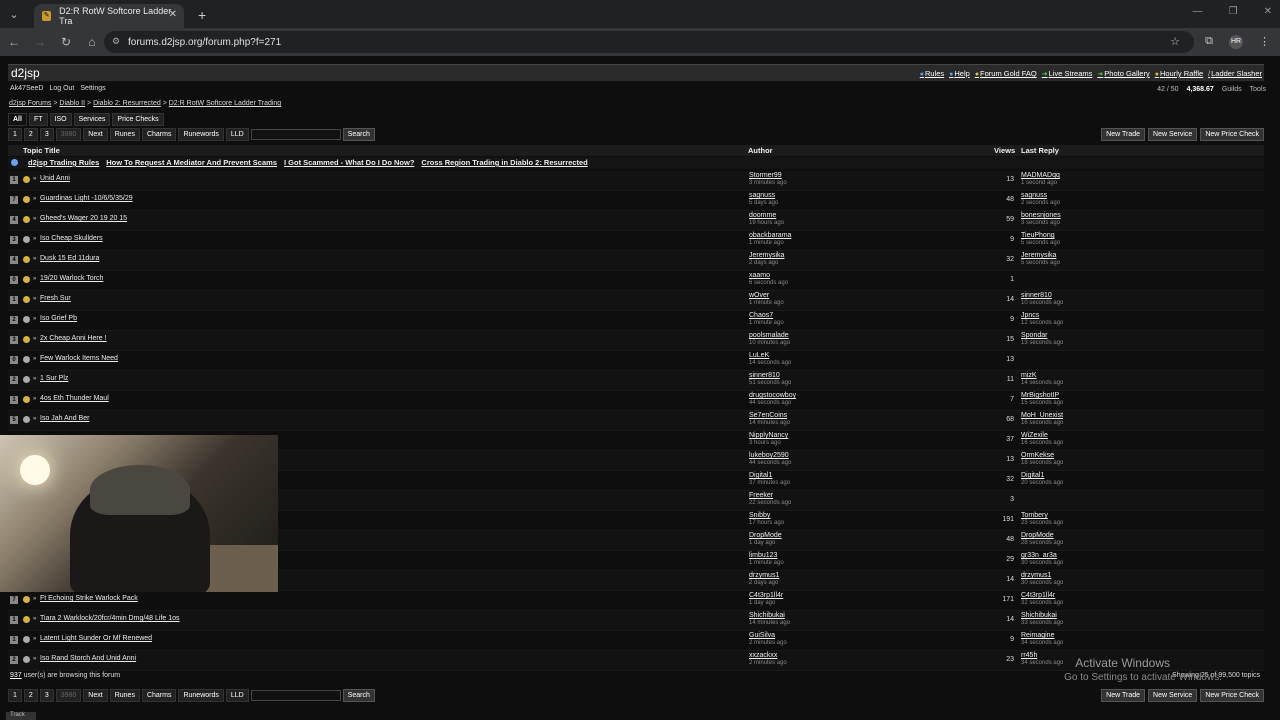 This screenshot has width=1280, height=720. What do you see at coordinates (769, 455) in the screenshot?
I see `author-link: lukeboy2590` at bounding box center [769, 455].